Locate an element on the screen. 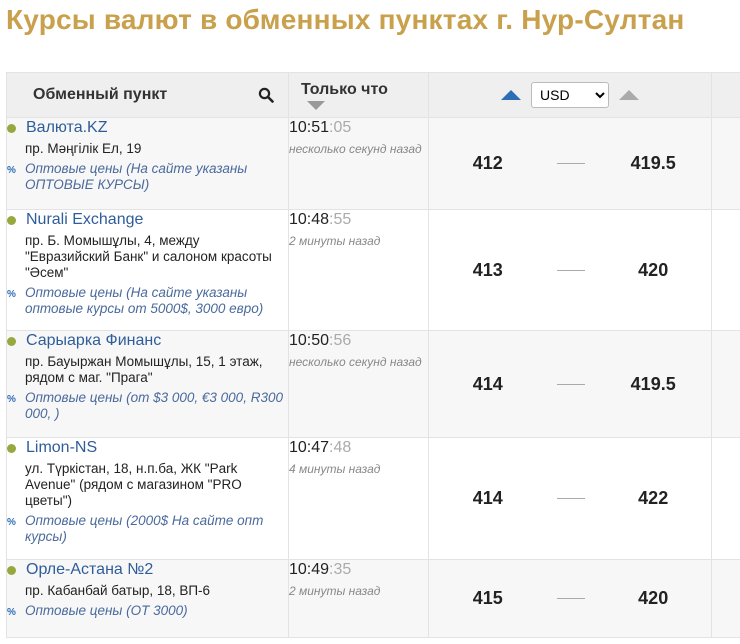  header-exchange-point-label: Обменный пункт is located at coordinates (100, 94).